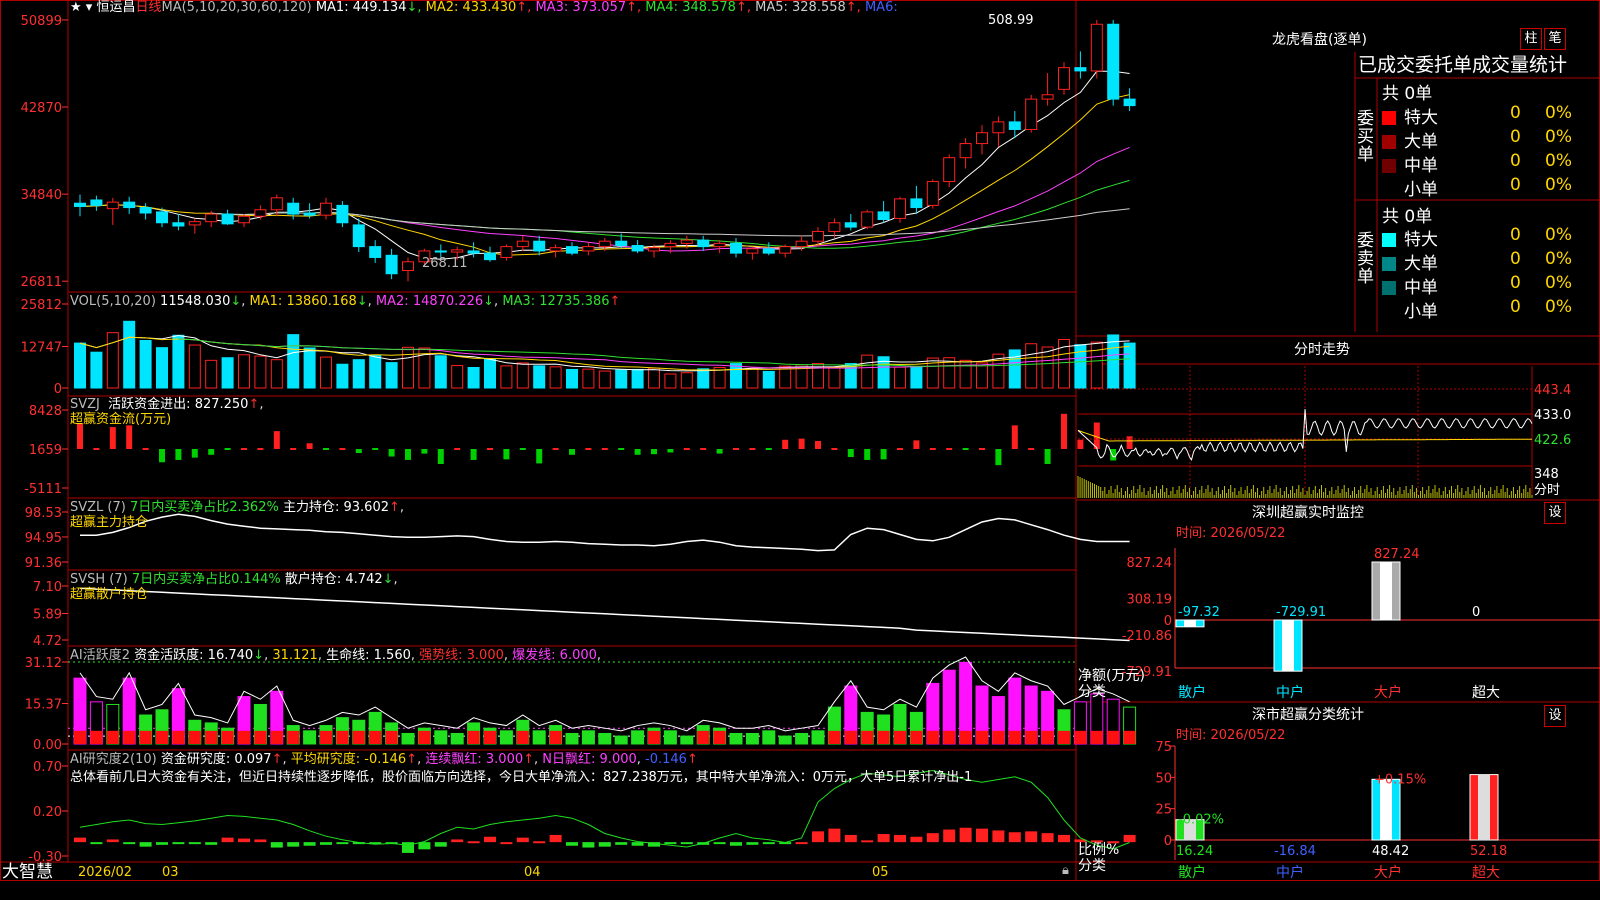 The height and width of the screenshot is (900, 1600). Describe the element at coordinates (602, 700) in the screenshot. I see `ai-active-chart` at that location.